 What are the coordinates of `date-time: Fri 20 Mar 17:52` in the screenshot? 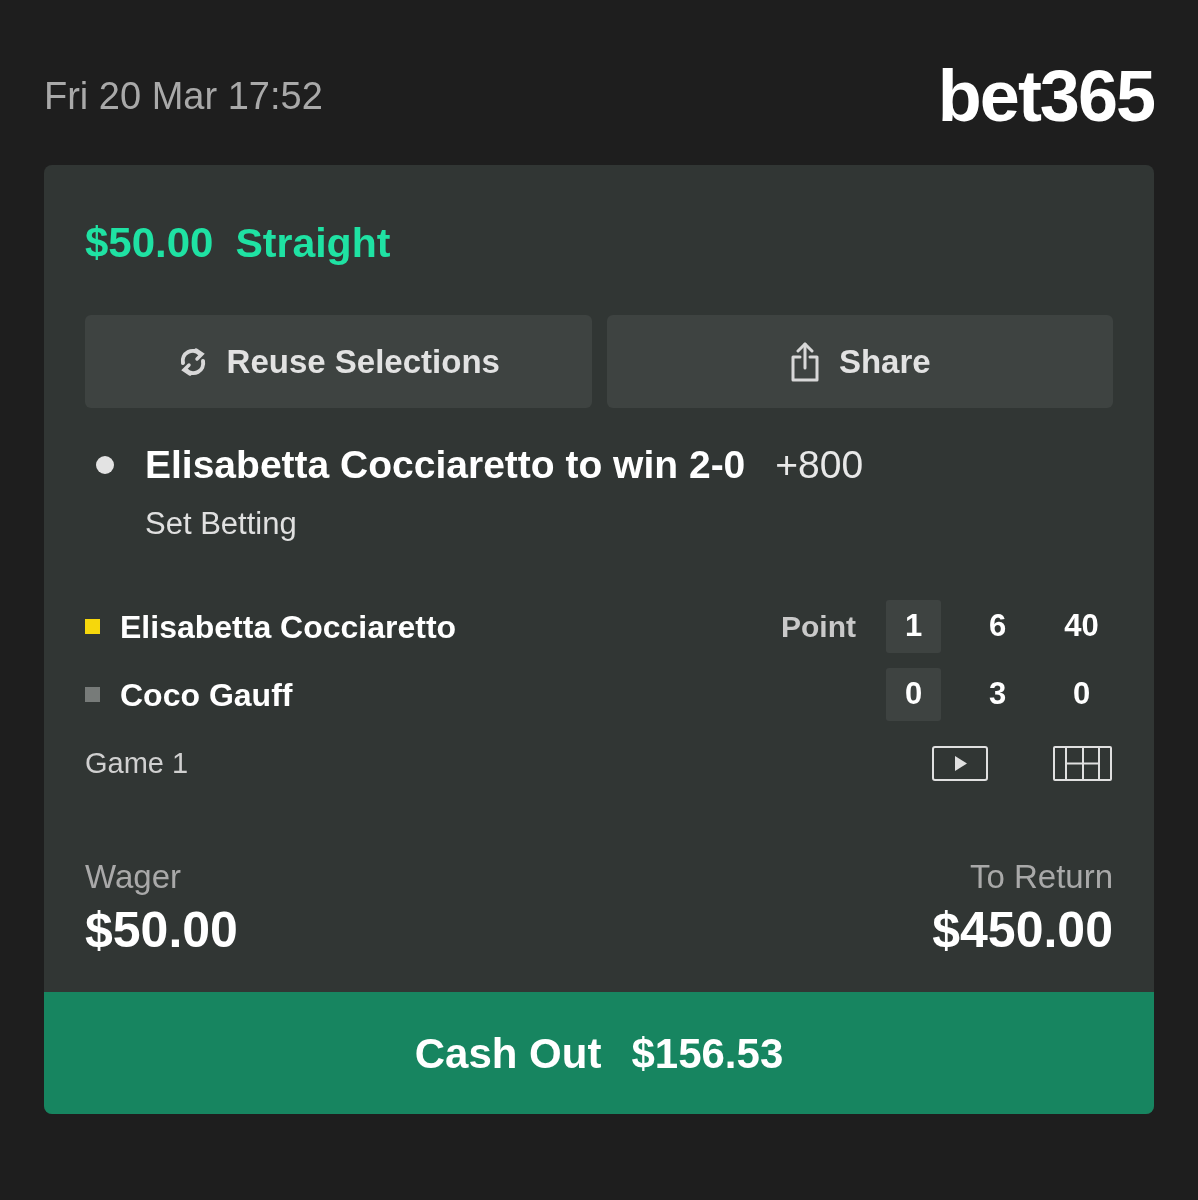 It's located at (183, 96).